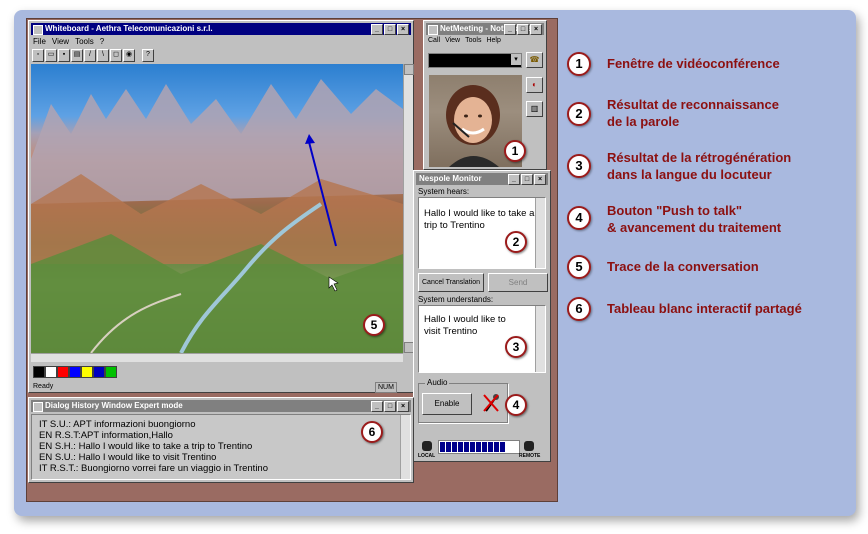  What do you see at coordinates (485, 29) in the screenshot?
I see `netmeeting-titlebar: NetMeeting - Not in a Call _ □ ×` at bounding box center [485, 29].